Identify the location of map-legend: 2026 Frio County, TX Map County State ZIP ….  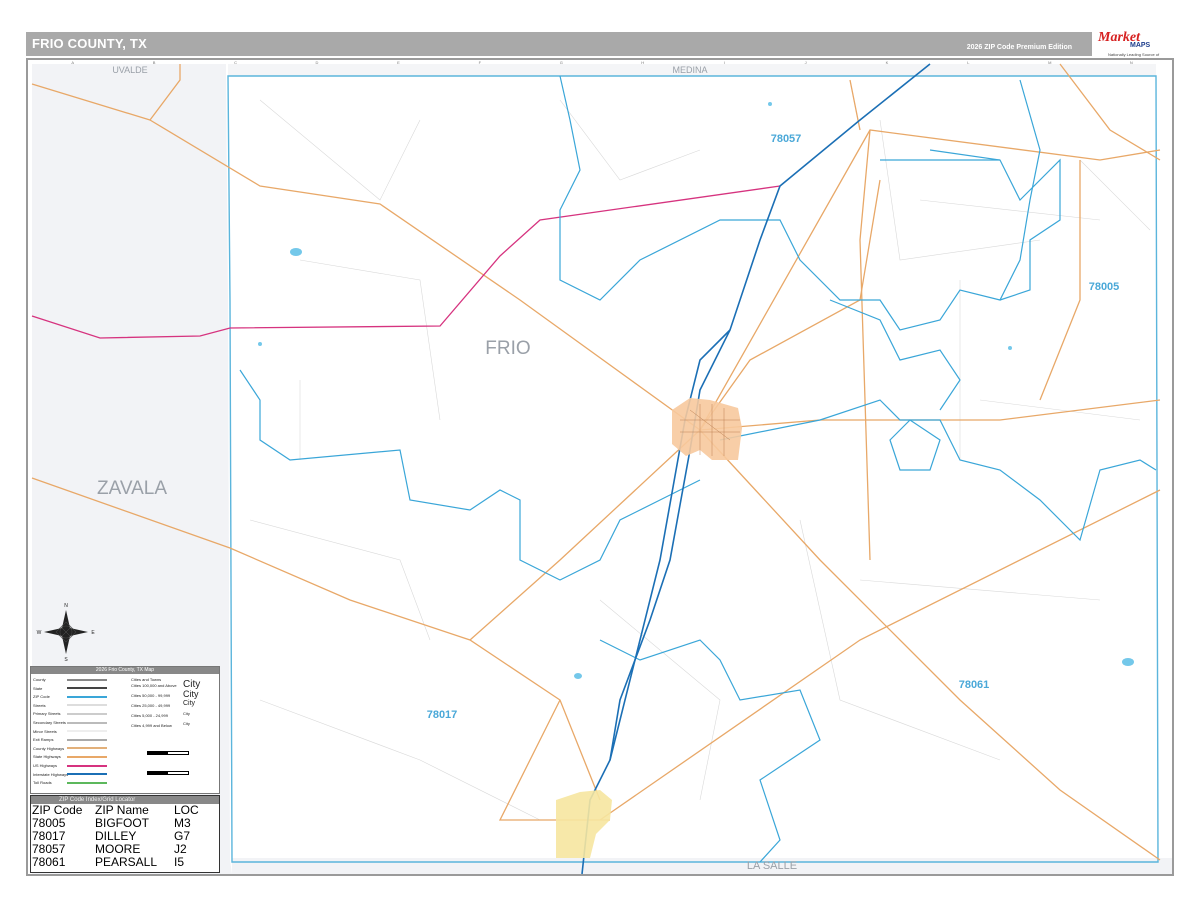
(125, 730).